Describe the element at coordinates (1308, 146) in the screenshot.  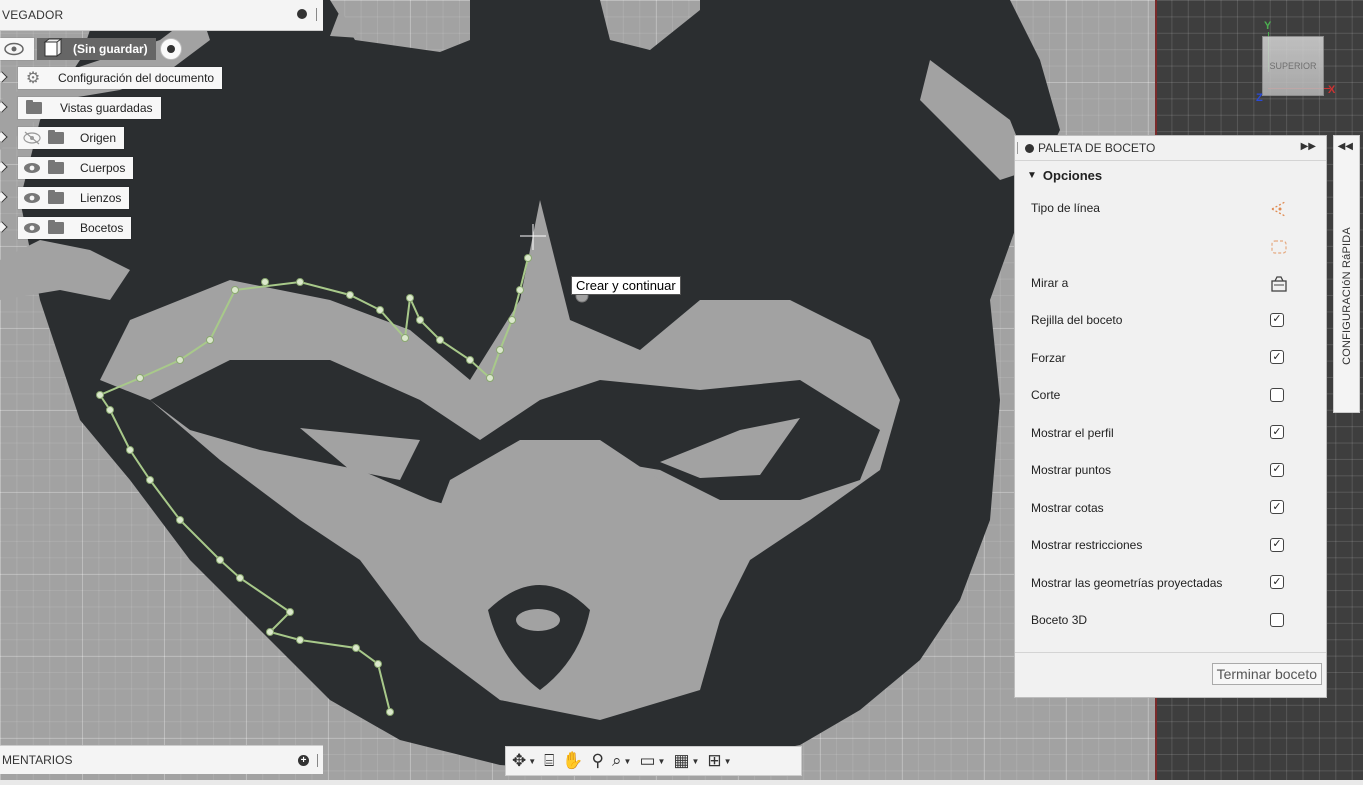
I see `fast-forward-icon: ▶▶` at that location.